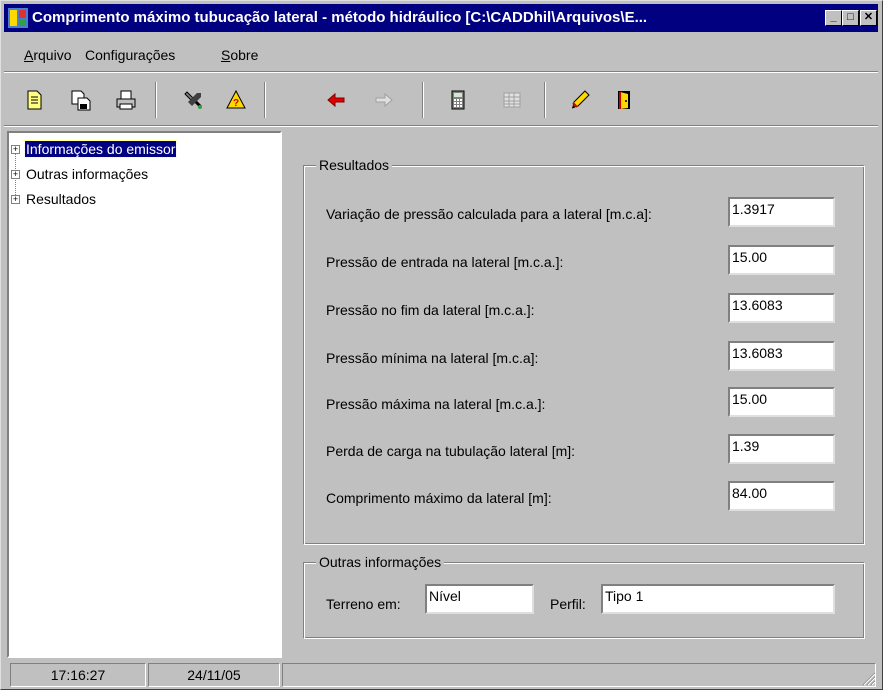  What do you see at coordinates (441, 72) in the screenshot?
I see `menu-separator` at bounding box center [441, 72].